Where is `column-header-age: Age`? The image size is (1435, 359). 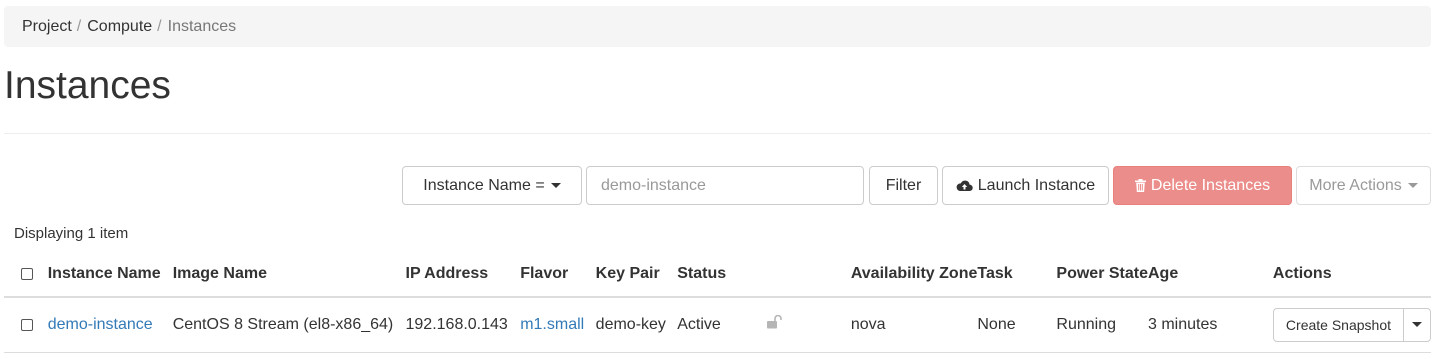
column-header-age: Age is located at coordinates (1210, 274).